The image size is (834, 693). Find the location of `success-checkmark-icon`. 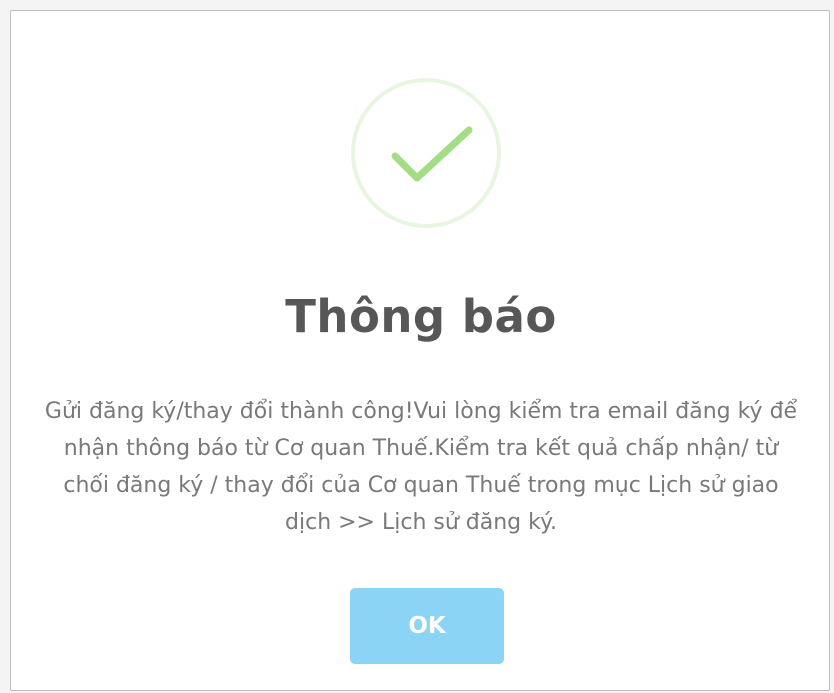

success-checkmark-icon is located at coordinates (426, 153).